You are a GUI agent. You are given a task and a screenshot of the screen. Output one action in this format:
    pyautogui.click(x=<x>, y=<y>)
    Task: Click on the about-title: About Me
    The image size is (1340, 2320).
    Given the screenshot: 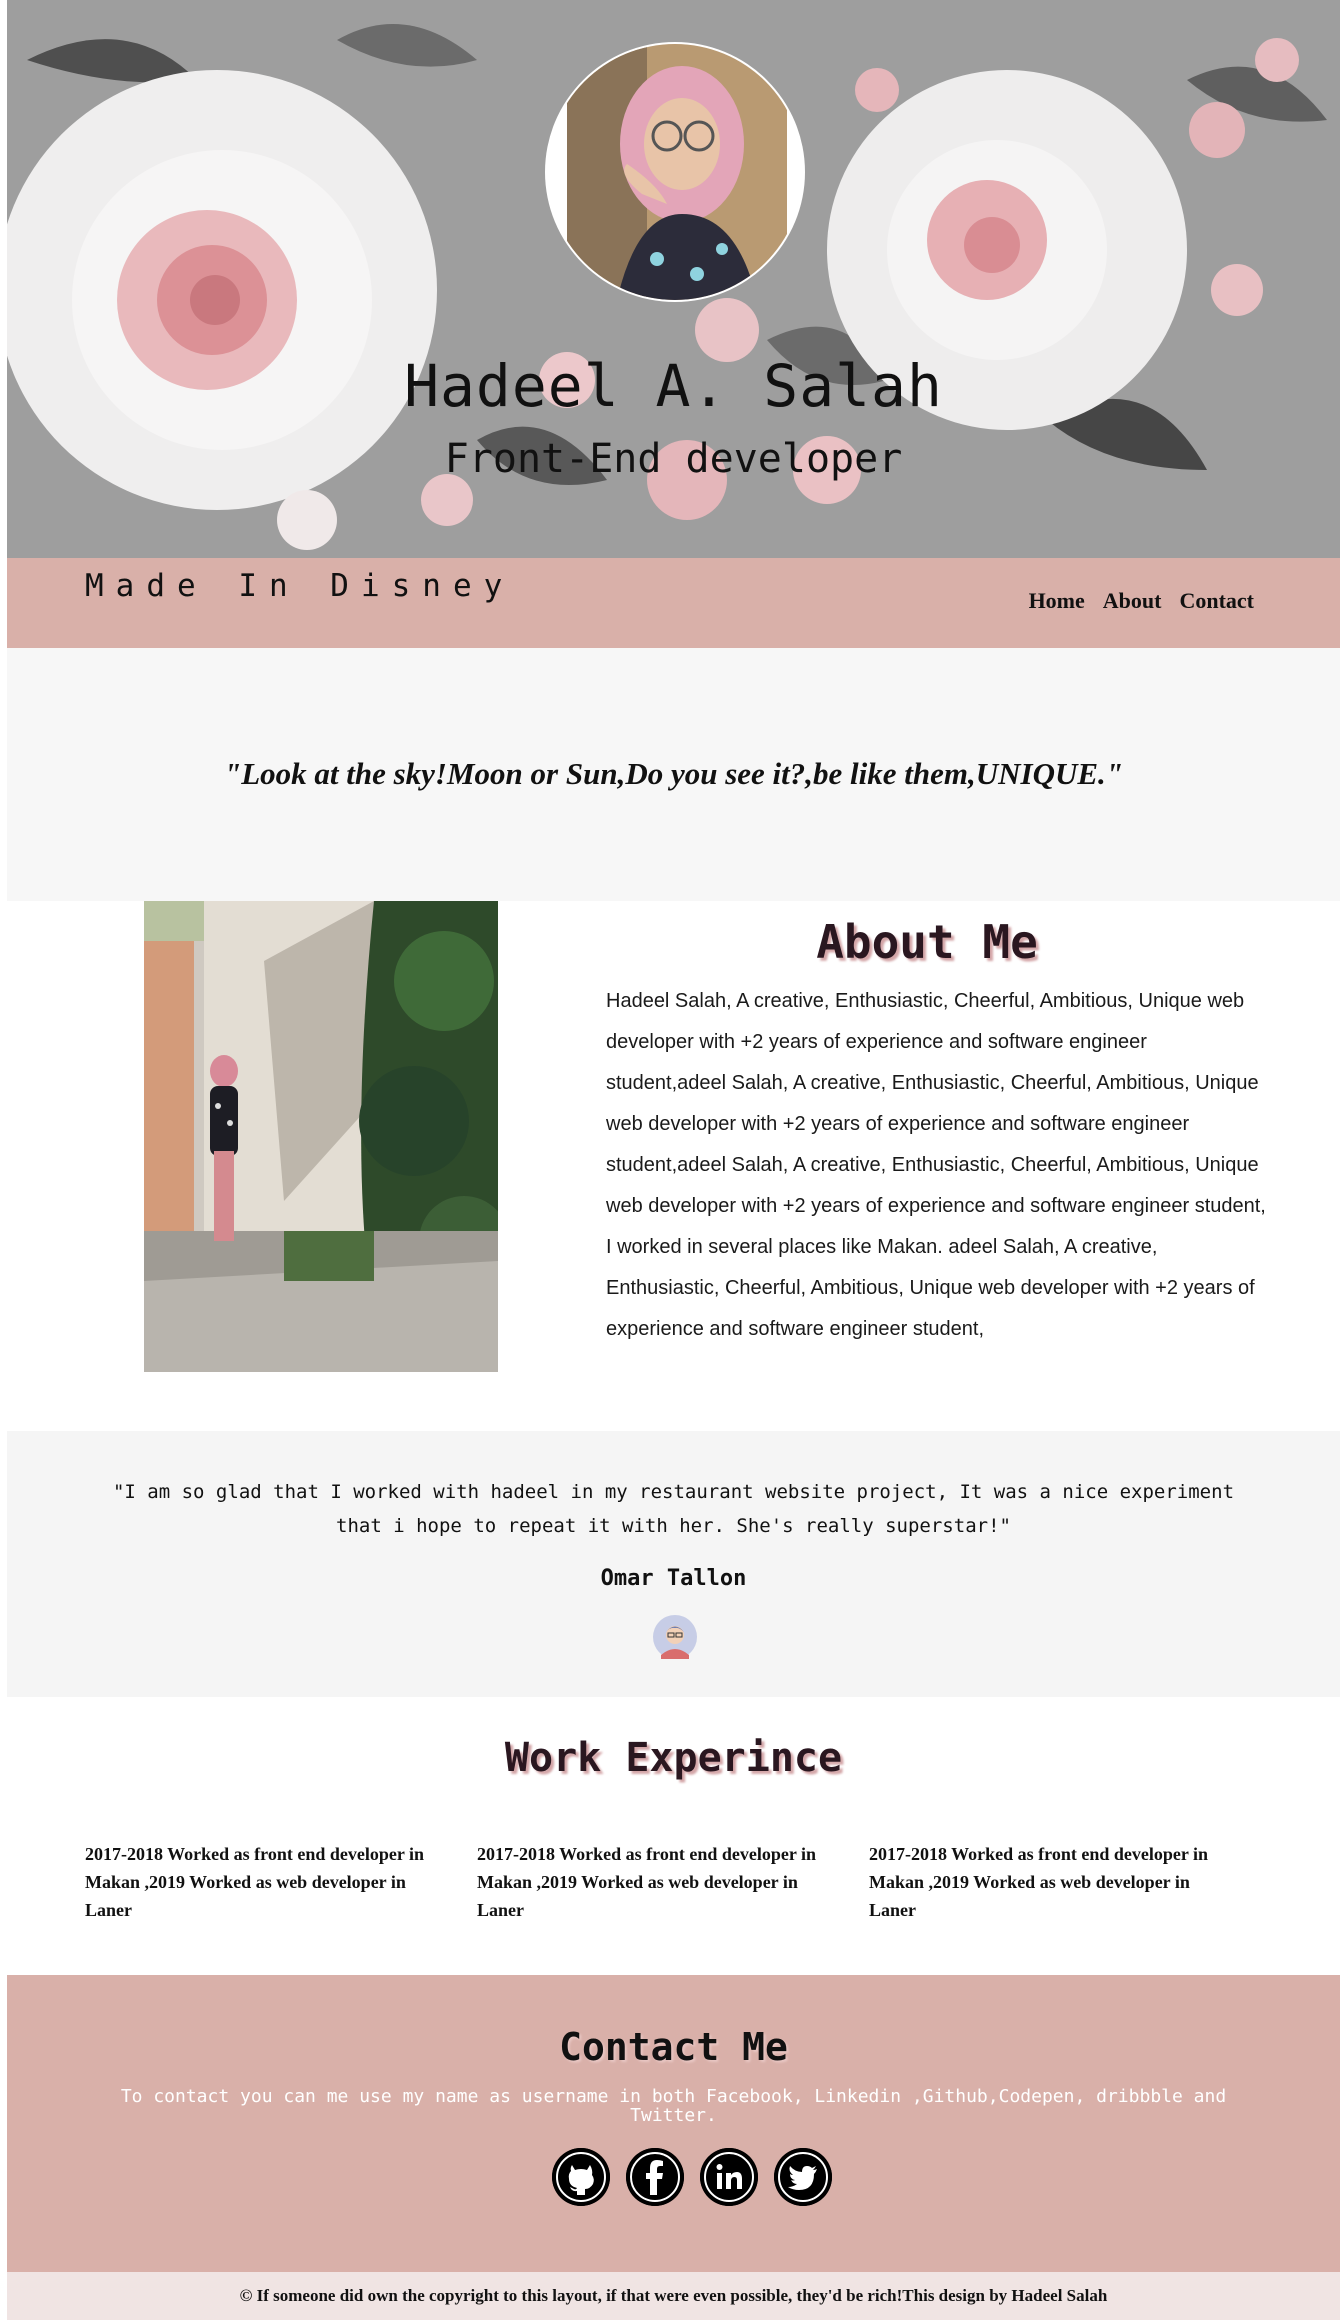 What is the action you would take?
    pyautogui.click(x=927, y=942)
    